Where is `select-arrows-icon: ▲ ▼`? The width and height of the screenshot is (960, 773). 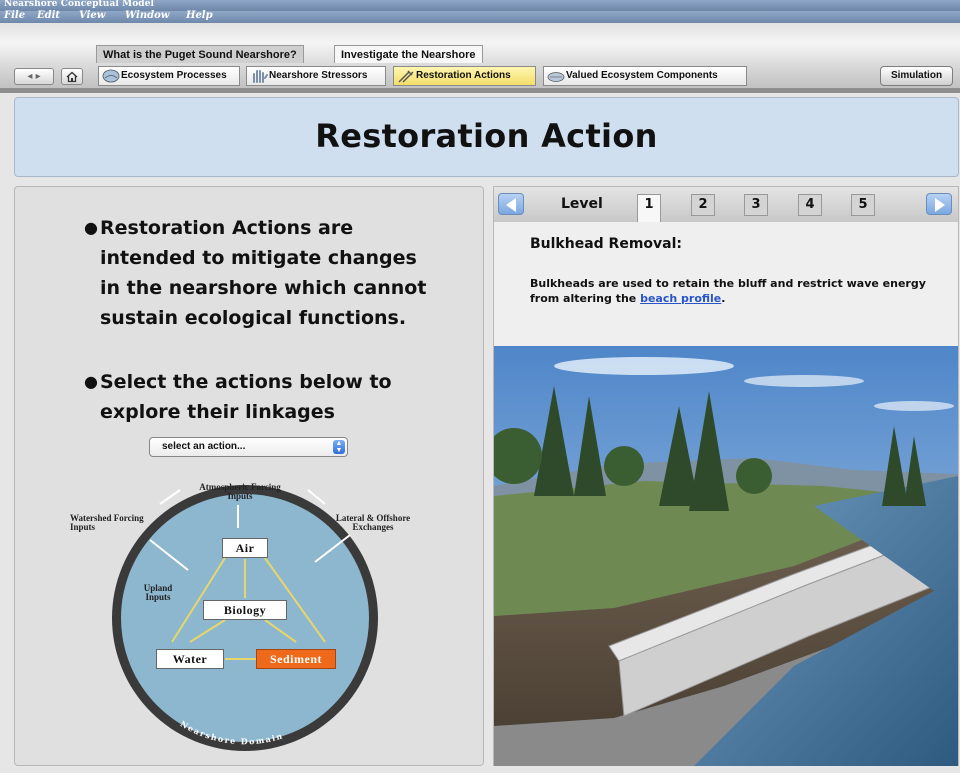 select-arrows-icon: ▲ ▼ is located at coordinates (339, 447).